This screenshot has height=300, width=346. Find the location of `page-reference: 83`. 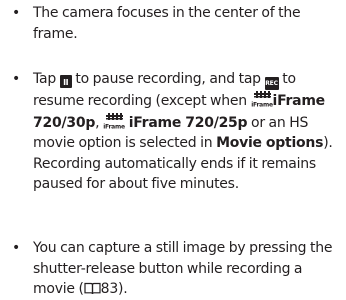

page-reference: 83 is located at coordinates (110, 289).